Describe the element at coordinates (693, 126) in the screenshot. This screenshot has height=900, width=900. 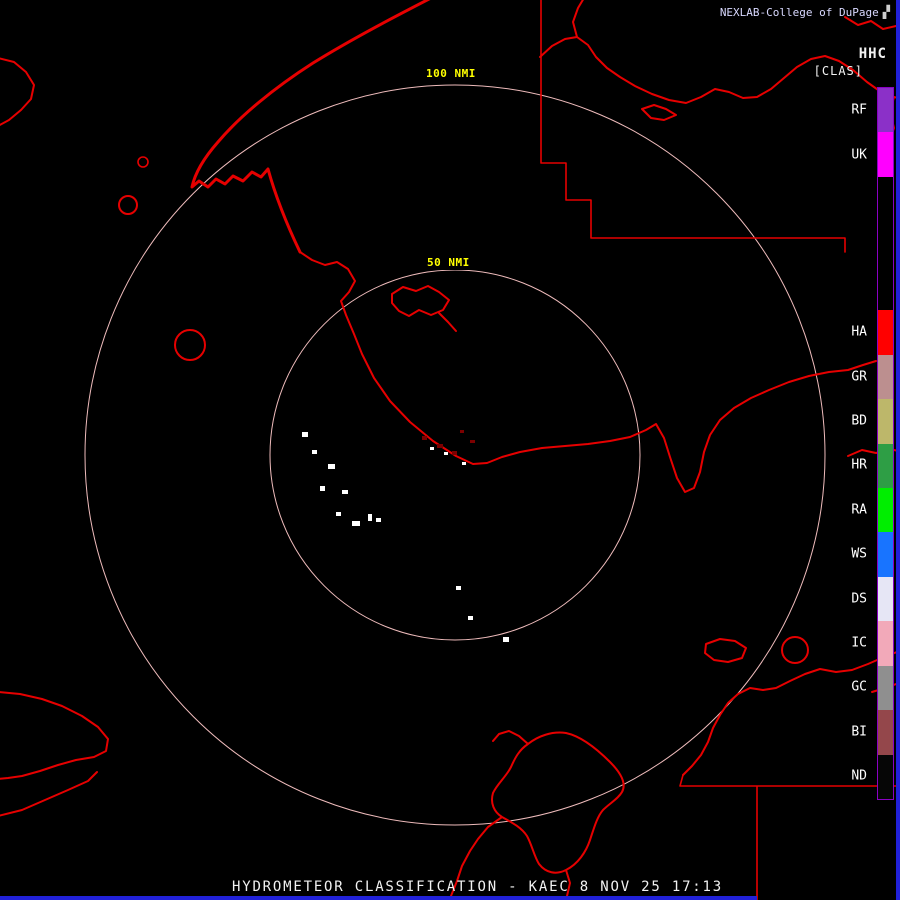
I see `boundary-northeast` at that location.